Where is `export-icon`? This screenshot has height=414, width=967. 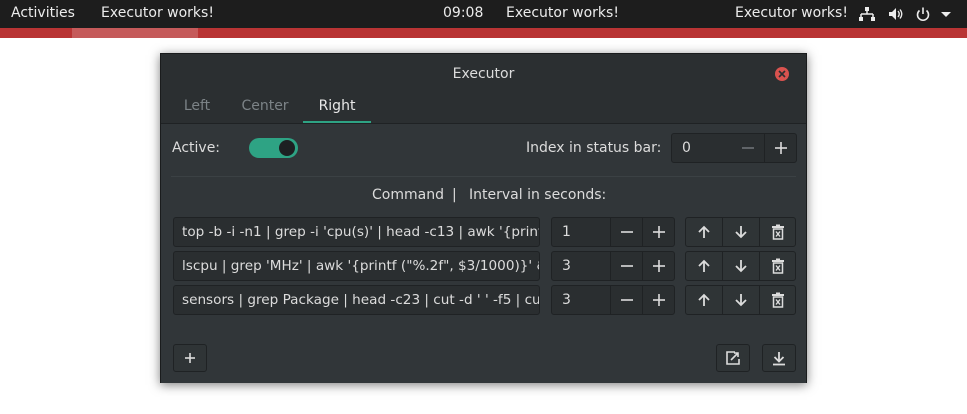
export-icon is located at coordinates (733, 358).